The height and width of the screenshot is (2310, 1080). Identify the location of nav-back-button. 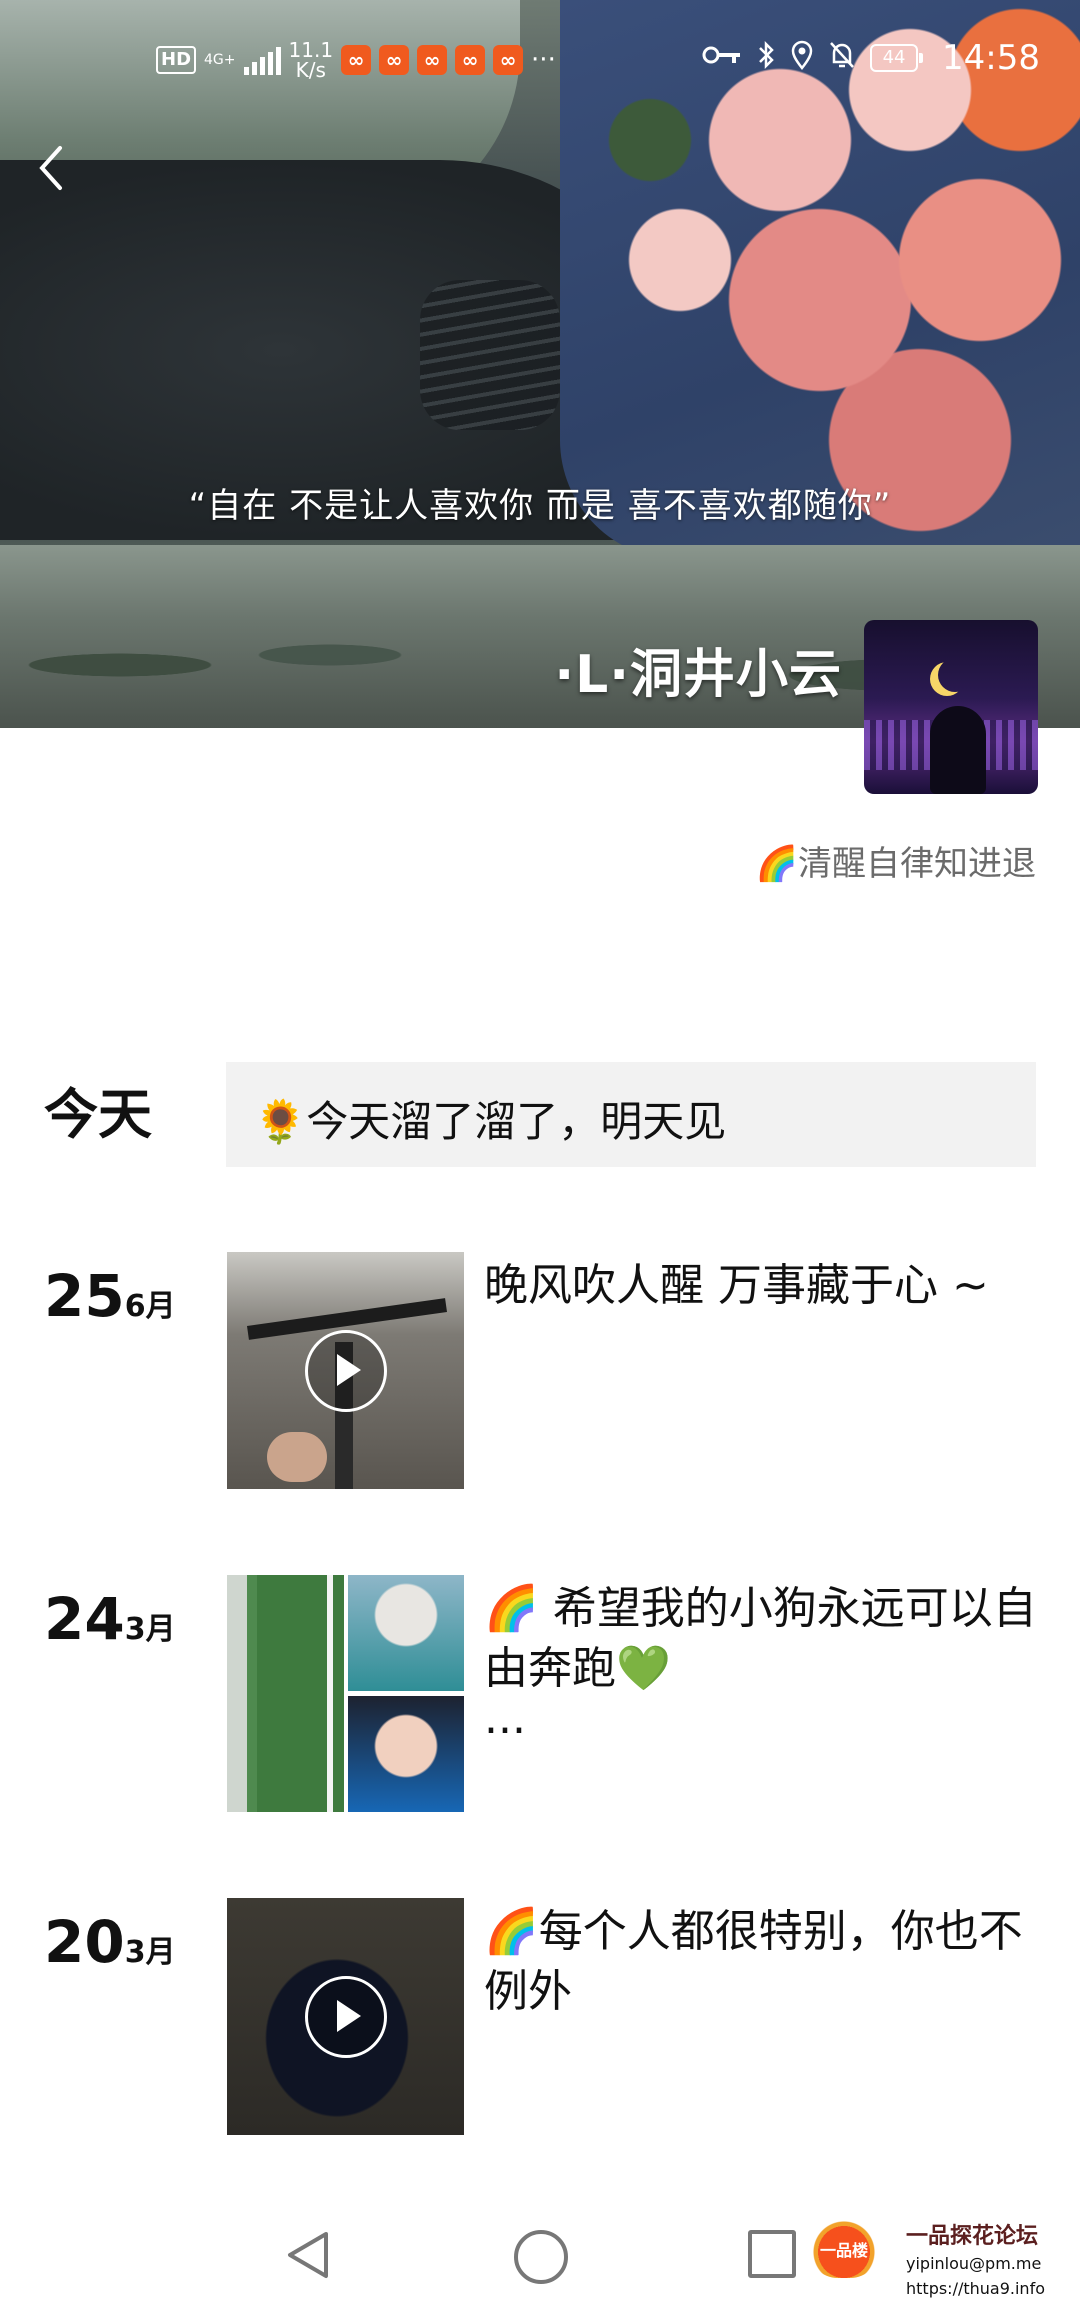
(308, 2257).